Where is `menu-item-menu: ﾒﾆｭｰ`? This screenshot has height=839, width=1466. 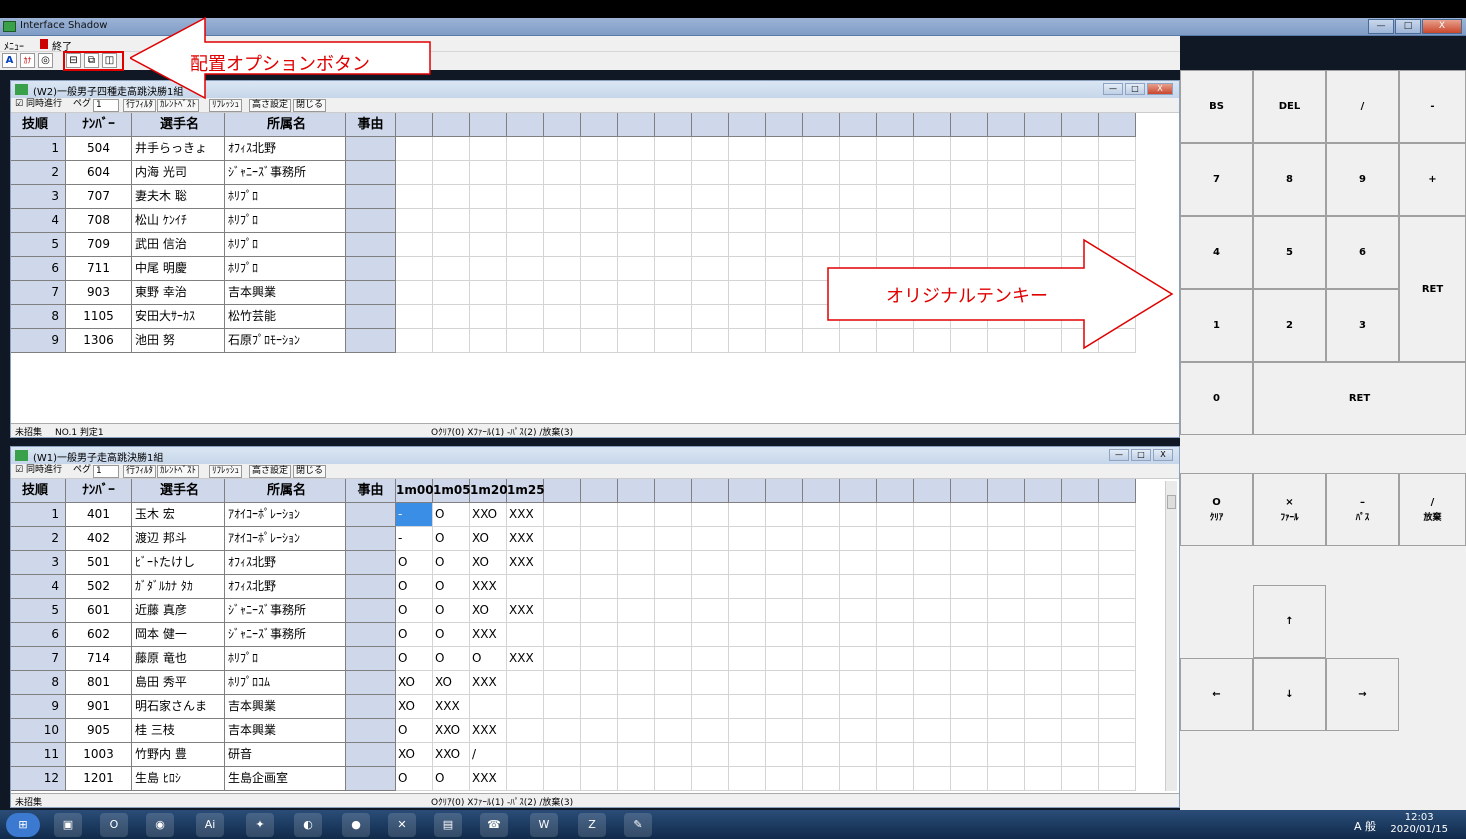
menu-item-menu: ﾒﾆｭｰ is located at coordinates (14, 45).